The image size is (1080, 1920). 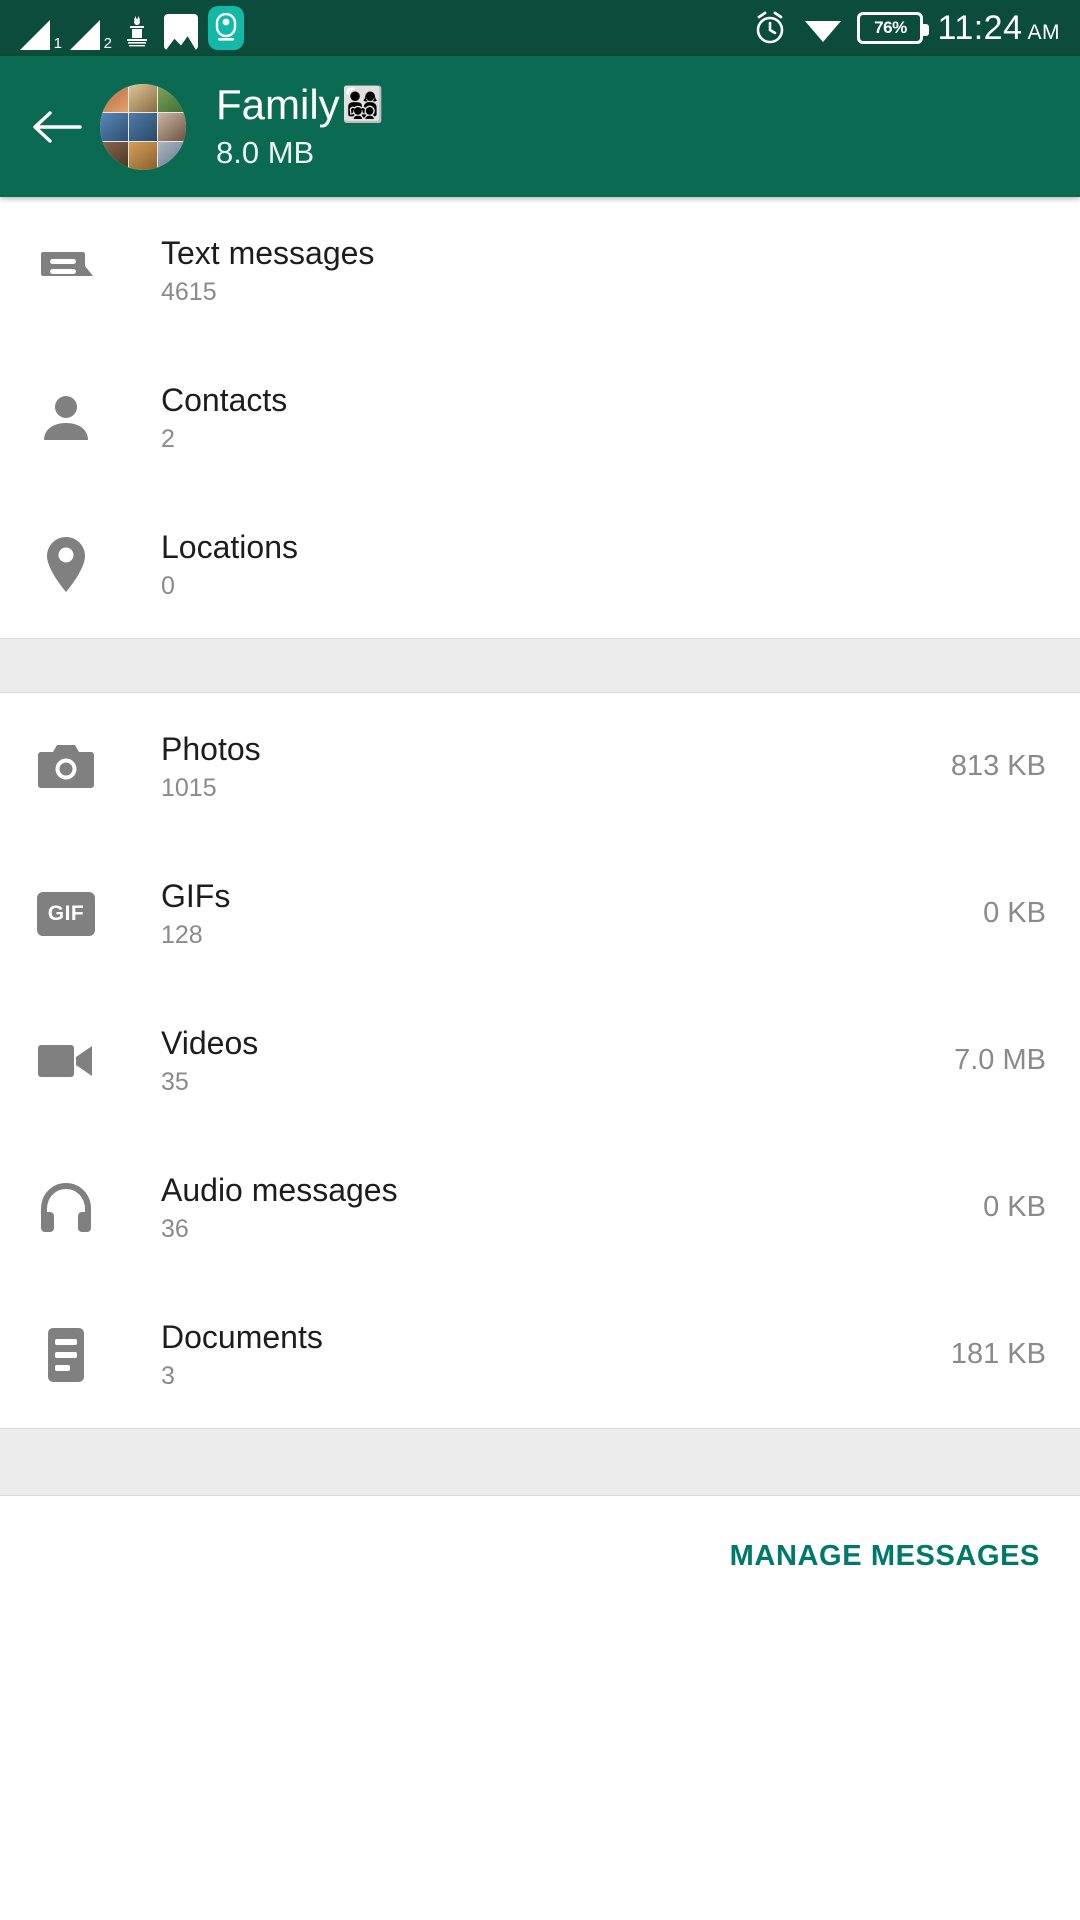 What do you see at coordinates (540, 1556) in the screenshot?
I see `footer-bar: MANAGE MESSAGES` at bounding box center [540, 1556].